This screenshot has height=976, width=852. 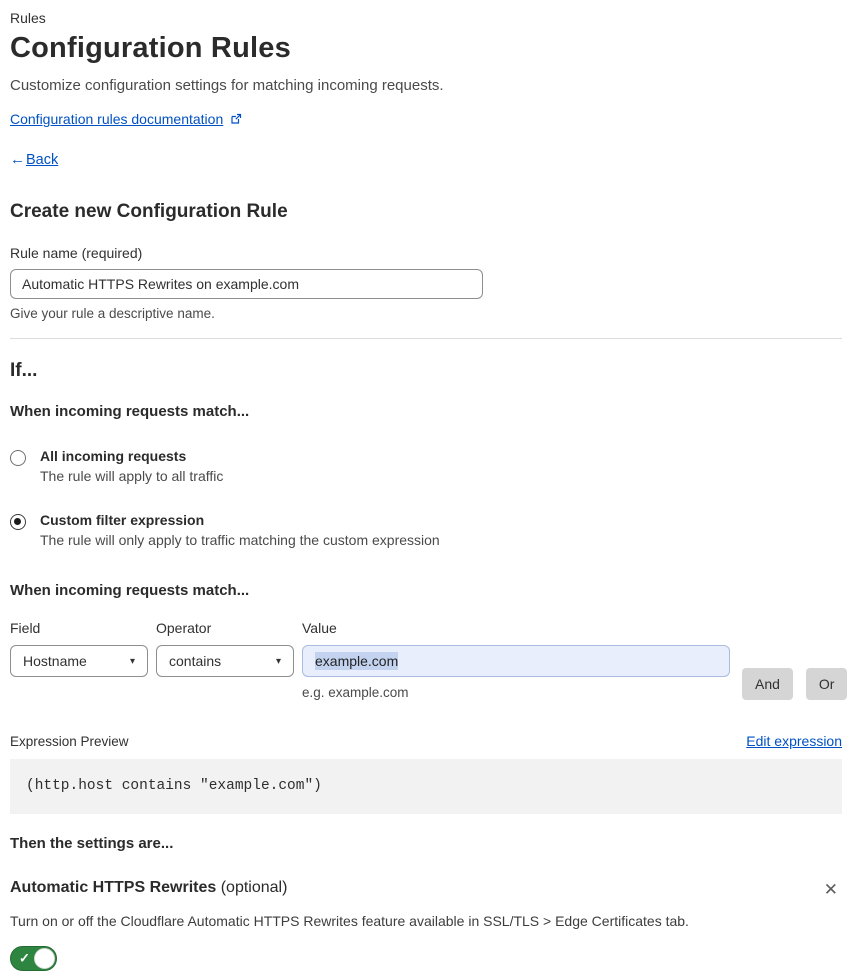 What do you see at coordinates (42, 160) in the screenshot?
I see `back-link: Back` at bounding box center [42, 160].